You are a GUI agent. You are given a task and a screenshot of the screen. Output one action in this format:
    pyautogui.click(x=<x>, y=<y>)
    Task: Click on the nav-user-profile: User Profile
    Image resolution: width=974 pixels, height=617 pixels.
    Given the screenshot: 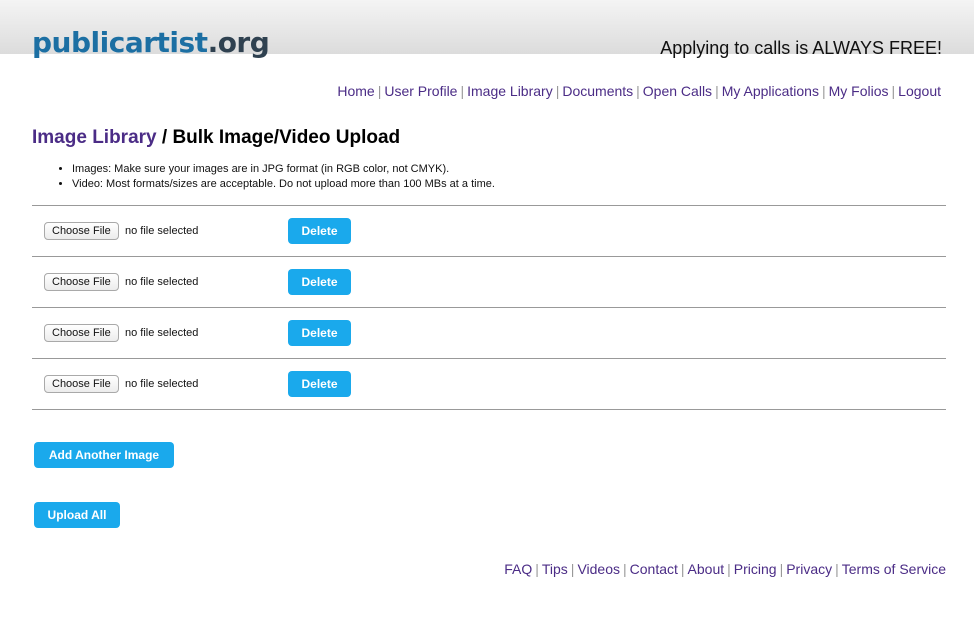 What is the action you would take?
    pyautogui.click(x=420, y=91)
    